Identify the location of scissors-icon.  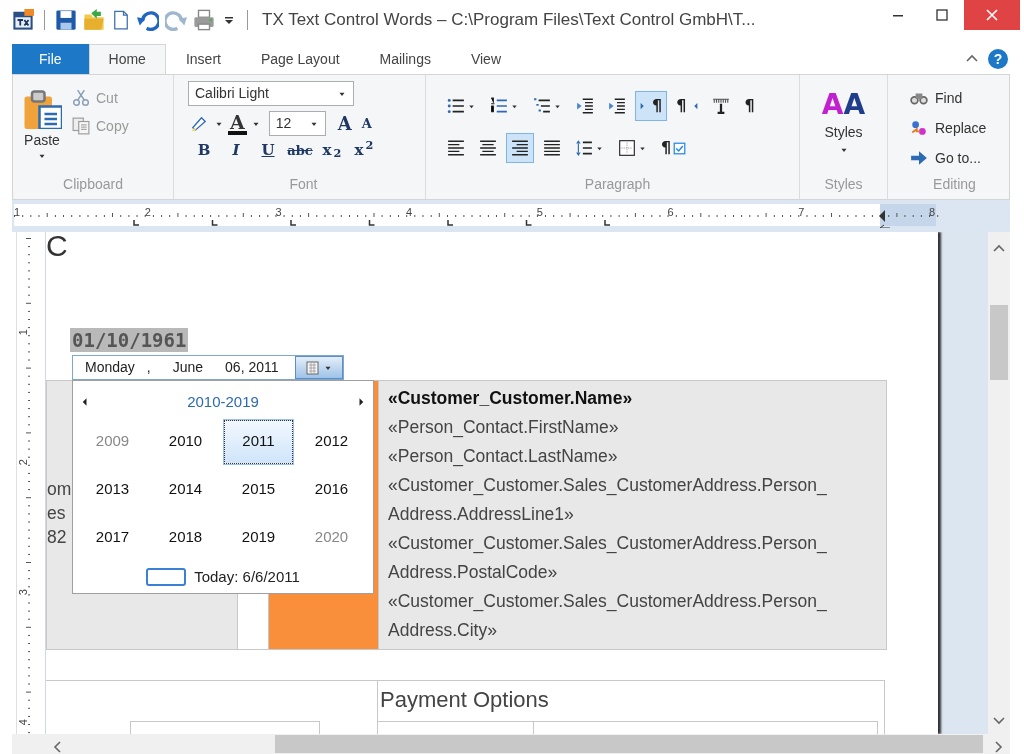
(81, 98).